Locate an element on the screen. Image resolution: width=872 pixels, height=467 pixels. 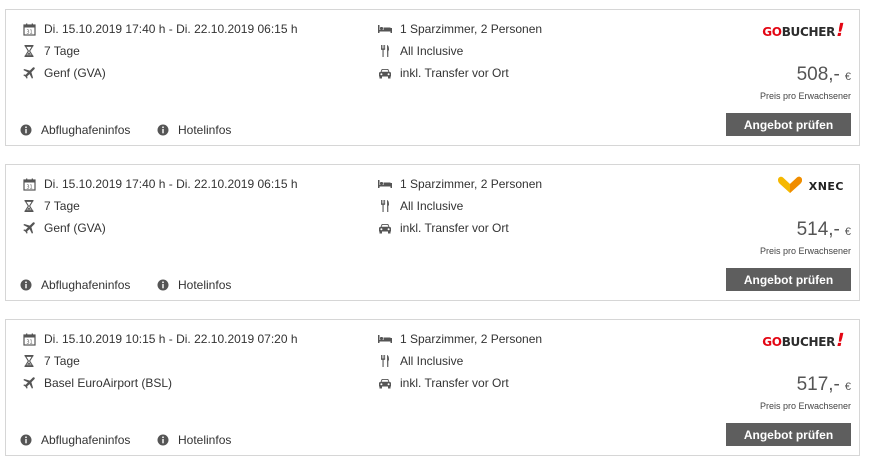
logo-xnec-text: XNEC is located at coordinates (826, 186).